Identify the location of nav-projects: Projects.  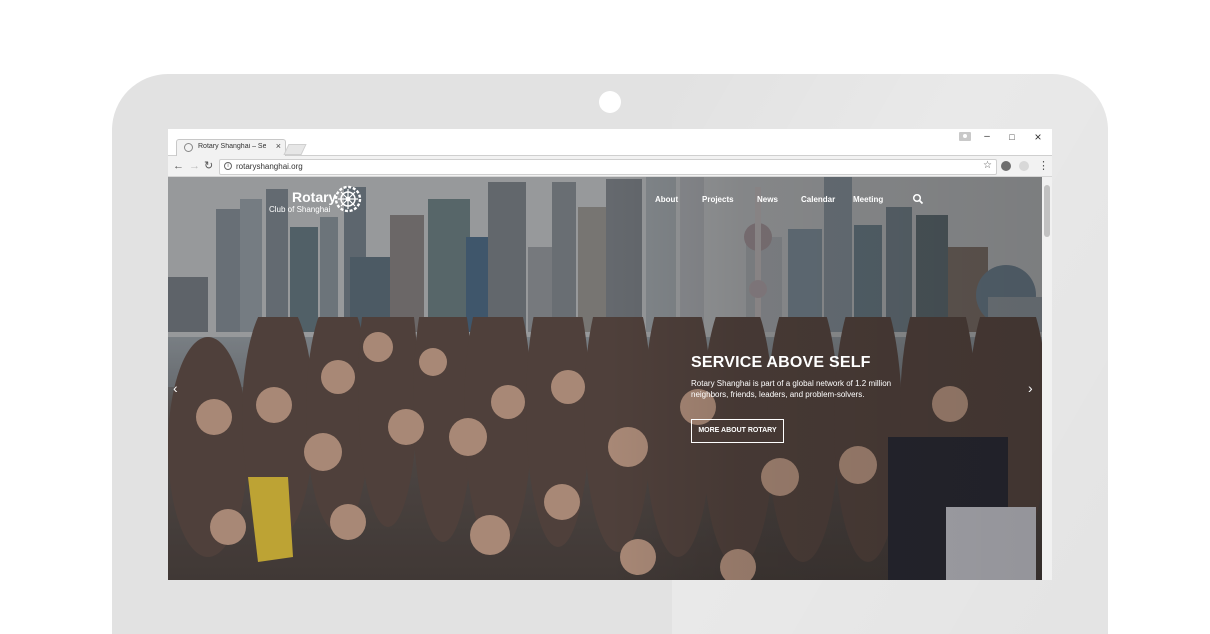
(718, 199).